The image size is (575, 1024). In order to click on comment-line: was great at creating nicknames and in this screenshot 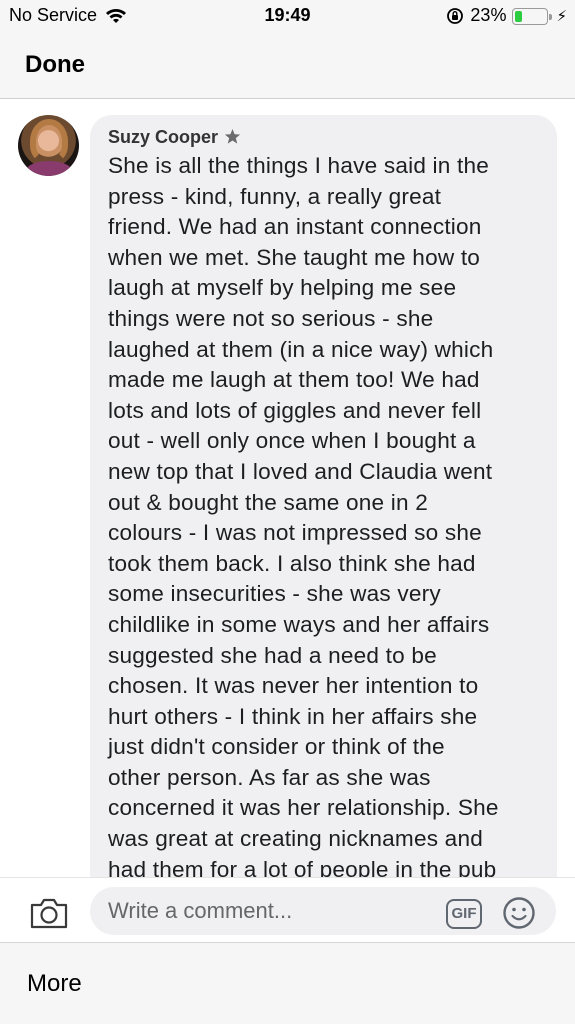, I will do `click(295, 839)`.